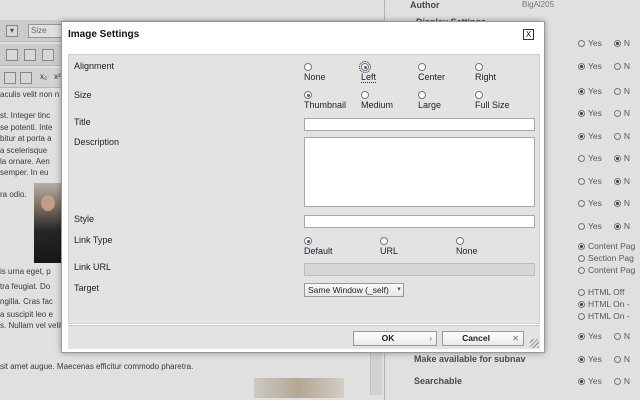  Describe the element at coordinates (528, 34) in the screenshot. I see `close-icon: X` at that location.